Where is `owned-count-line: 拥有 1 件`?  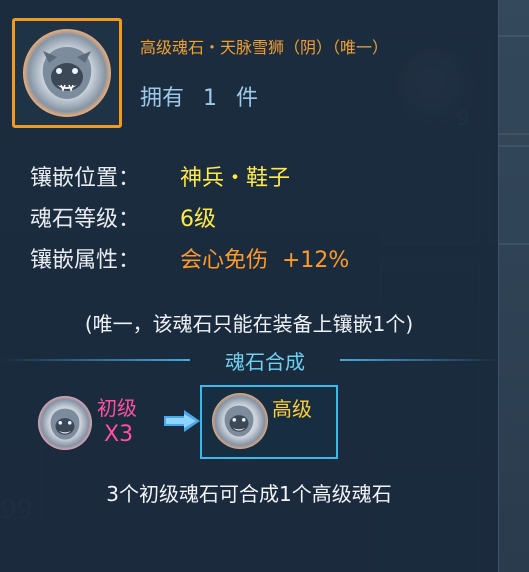 owned-count-line: 拥有 1 件 is located at coordinates (199, 96).